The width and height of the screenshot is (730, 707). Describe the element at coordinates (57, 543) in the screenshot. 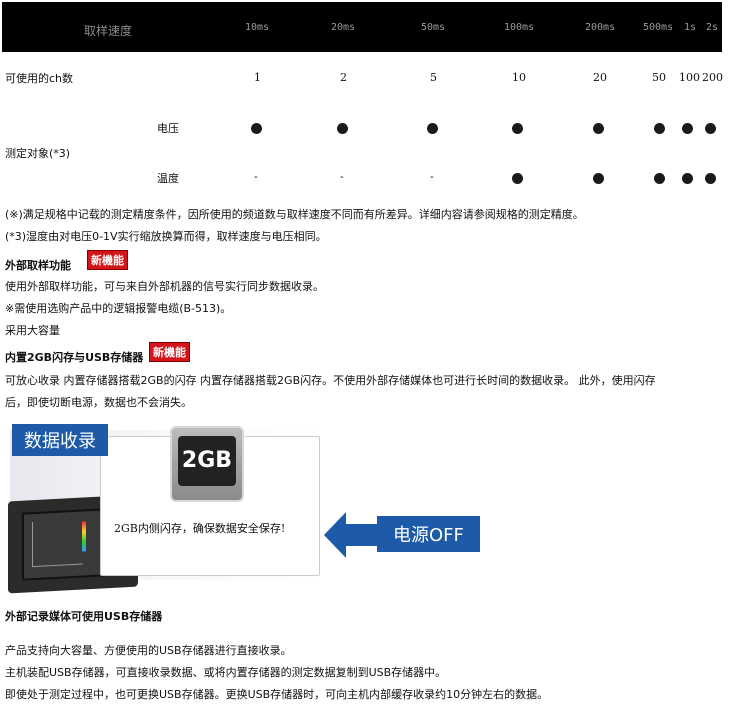

I see `screen-graph` at that location.